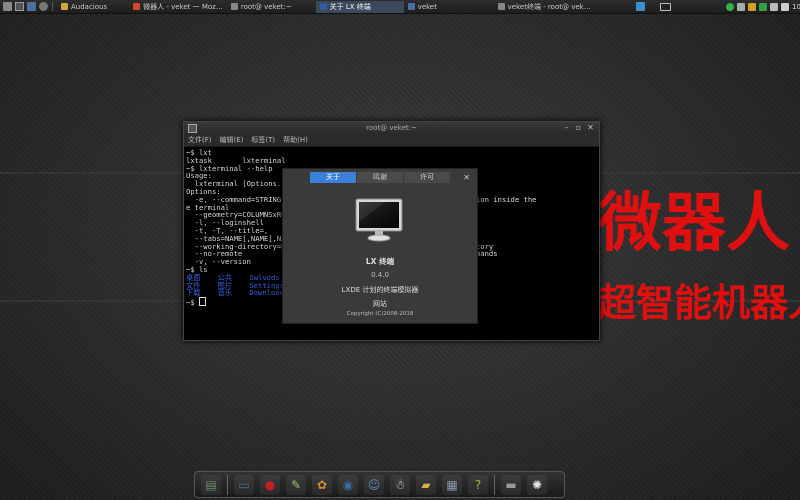  Describe the element at coordinates (7, 6) in the screenshot. I see `app-menu-icon` at that location.